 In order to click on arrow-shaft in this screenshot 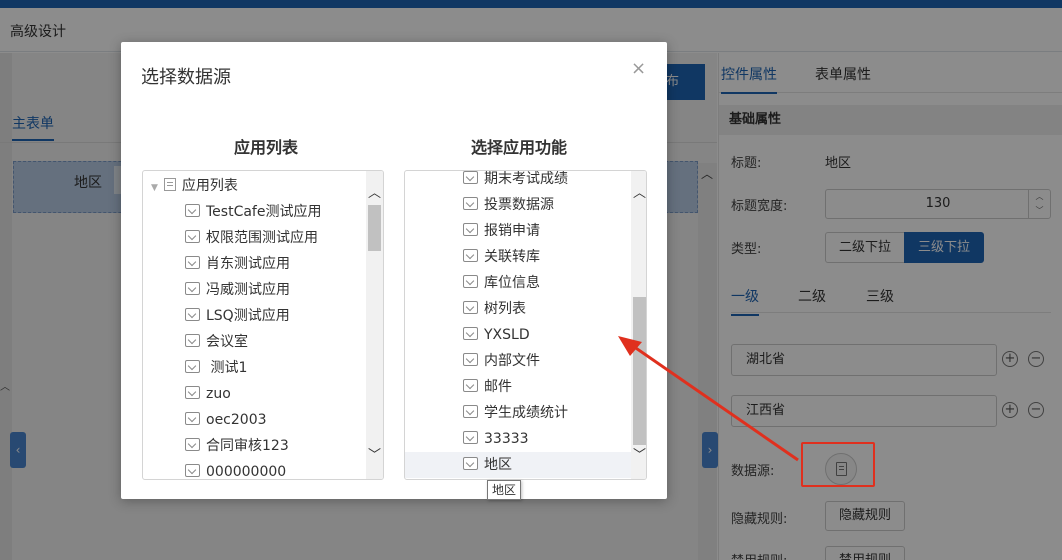, I will do `click(714, 402)`.